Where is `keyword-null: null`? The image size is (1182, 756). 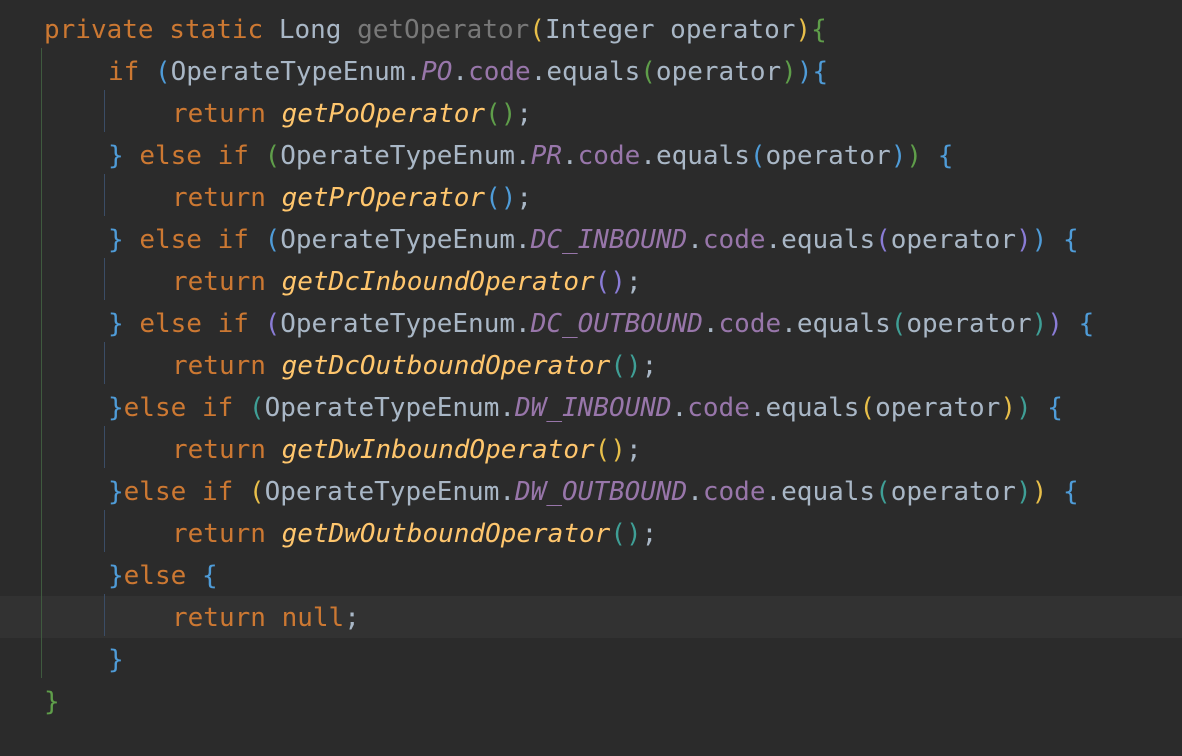 keyword-null: null is located at coordinates (313, 618).